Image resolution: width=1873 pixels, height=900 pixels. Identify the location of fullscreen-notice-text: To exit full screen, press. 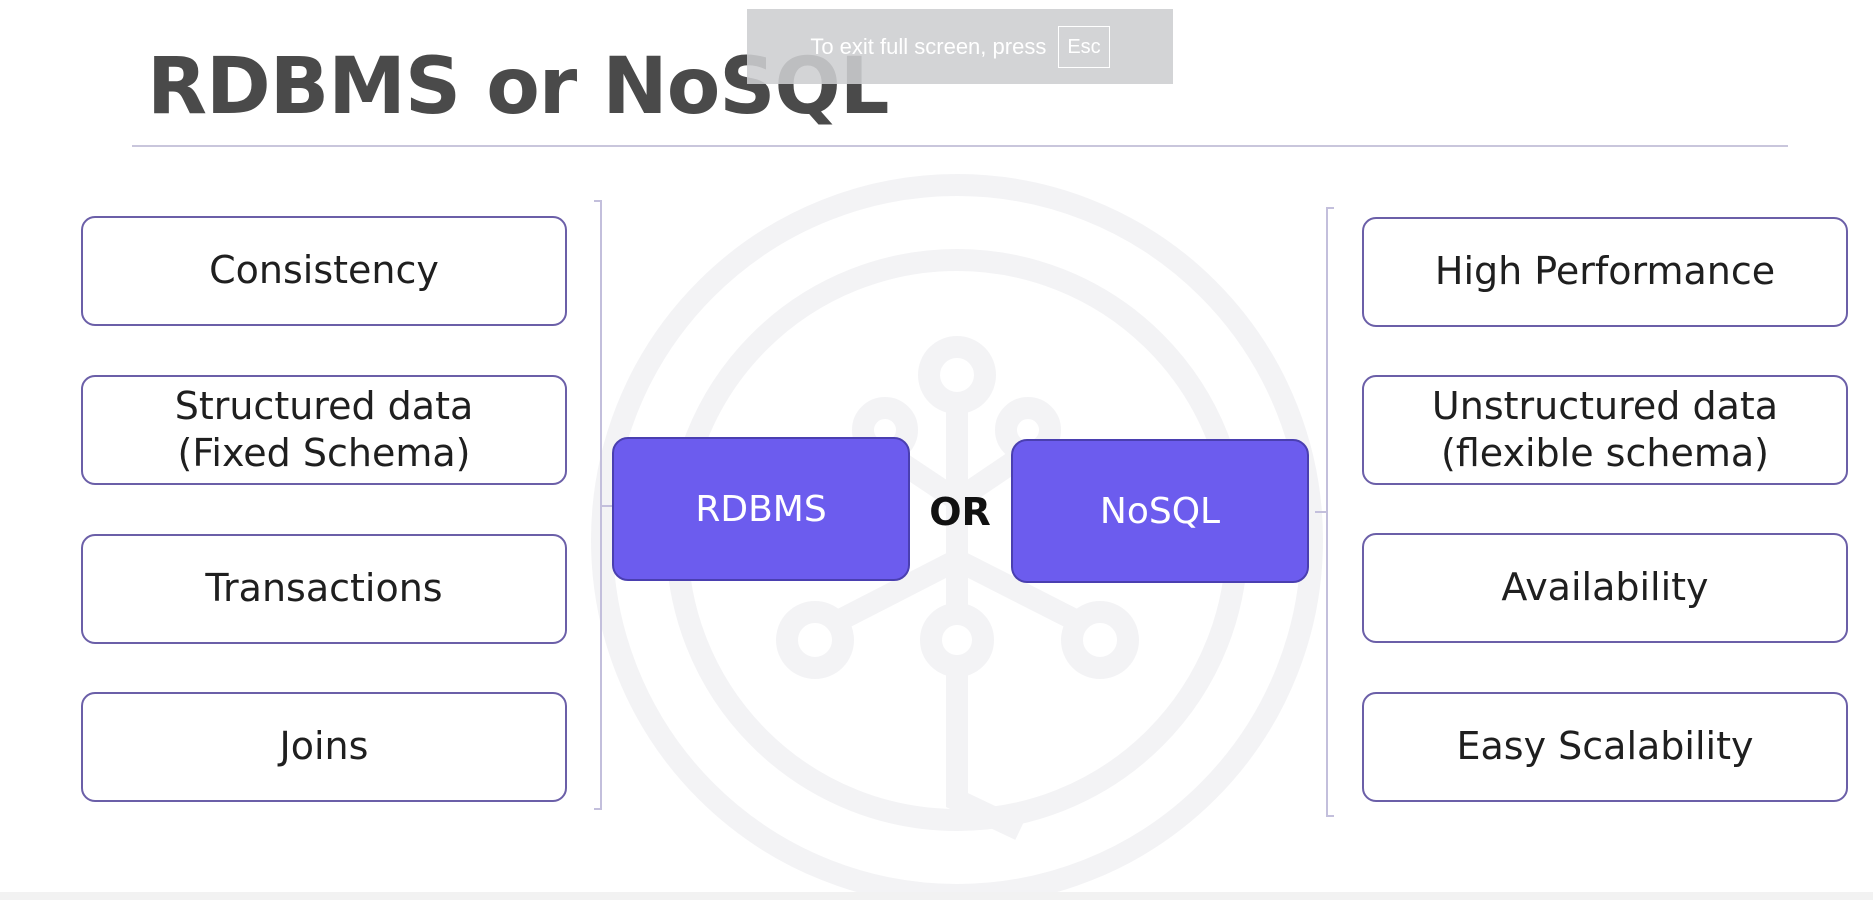
(928, 46).